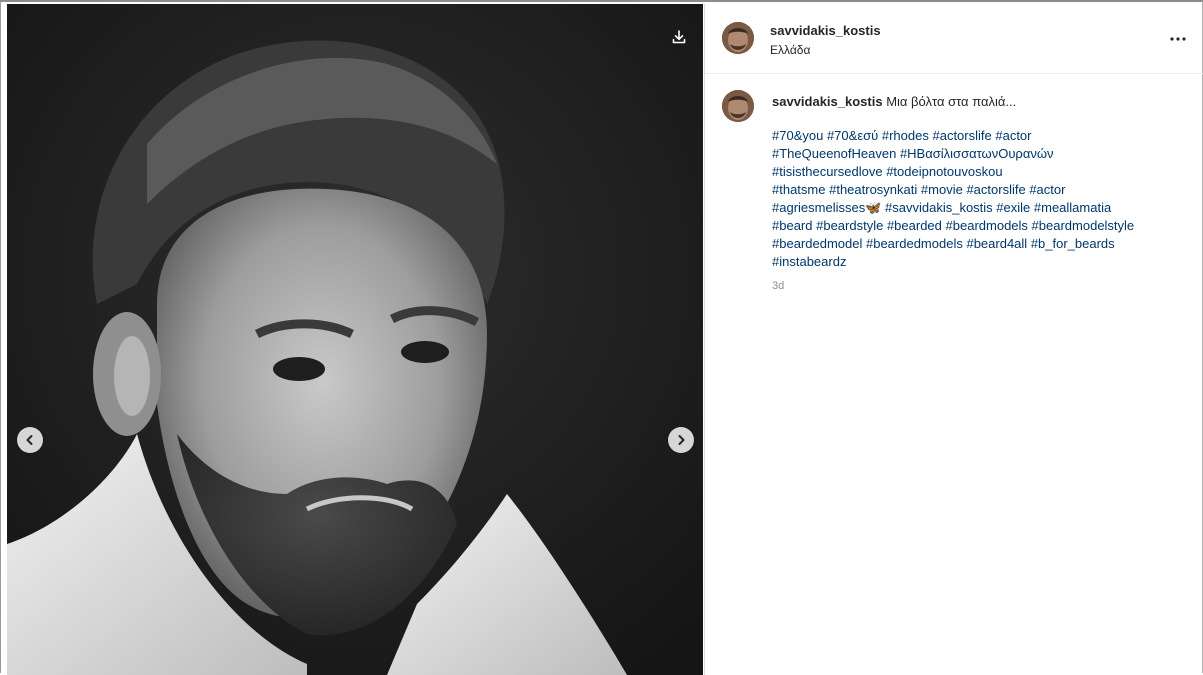 This screenshot has width=1203, height=675. I want to click on caption-avatar, so click(738, 106).